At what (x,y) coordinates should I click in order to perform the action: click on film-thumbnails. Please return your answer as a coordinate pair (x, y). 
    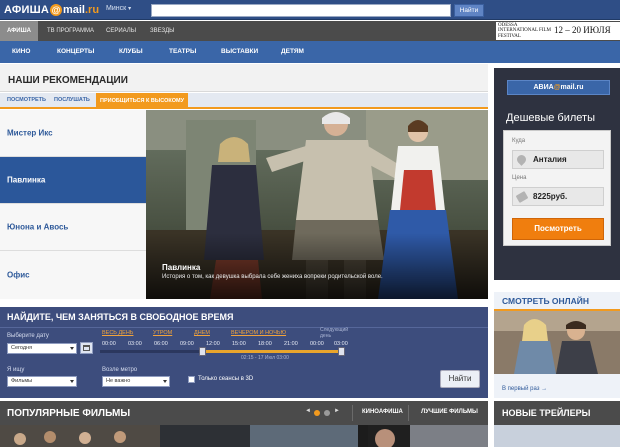
    Looking at the image, I should click on (244, 436).